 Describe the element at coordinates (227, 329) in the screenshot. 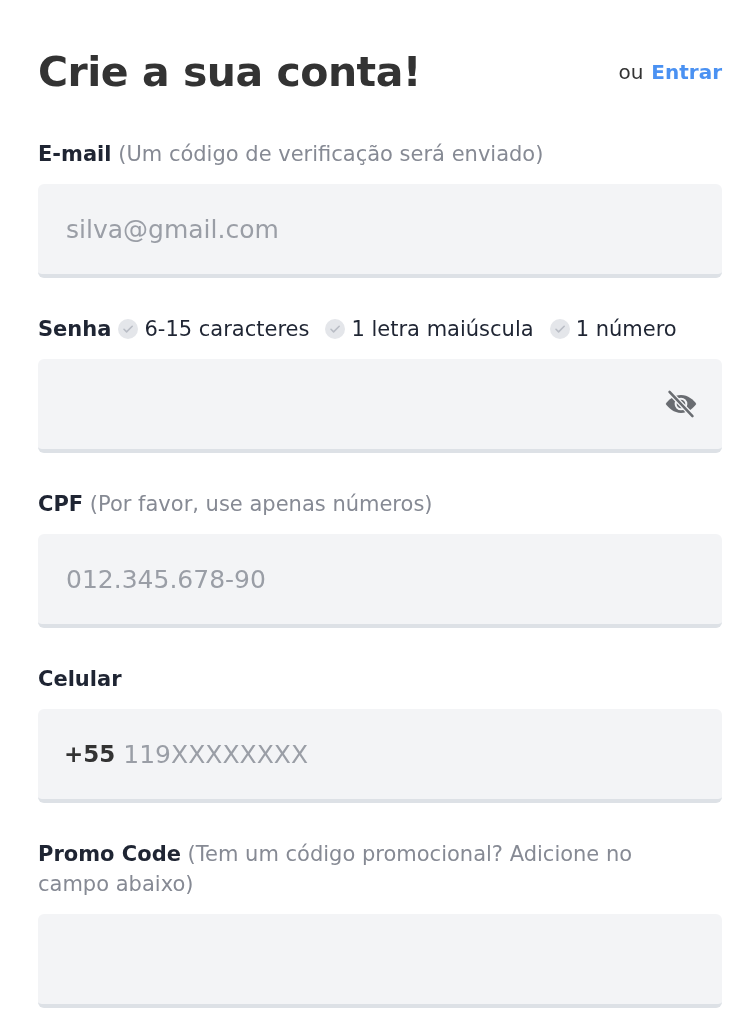

I see `requirement-text: 6-15 caracteres` at that location.